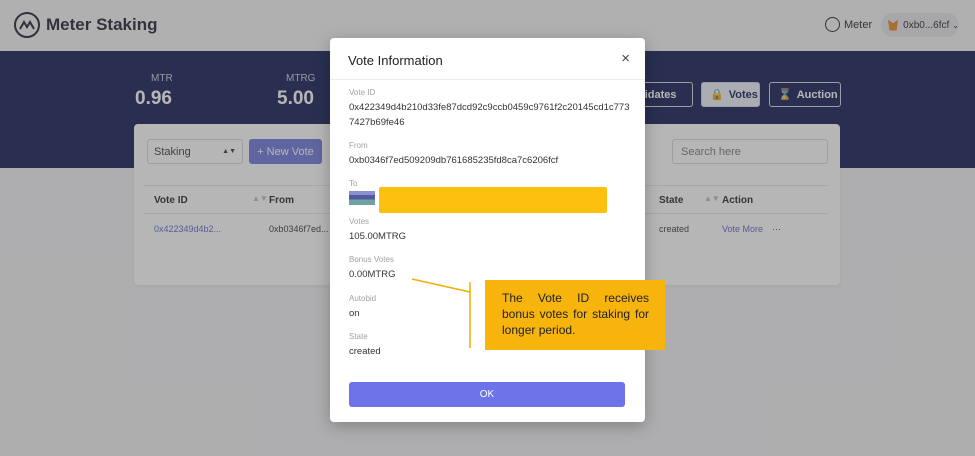 This screenshot has width=975, height=456. What do you see at coordinates (378, 236) in the screenshot?
I see `votes-value: 105.00MTRG` at bounding box center [378, 236].